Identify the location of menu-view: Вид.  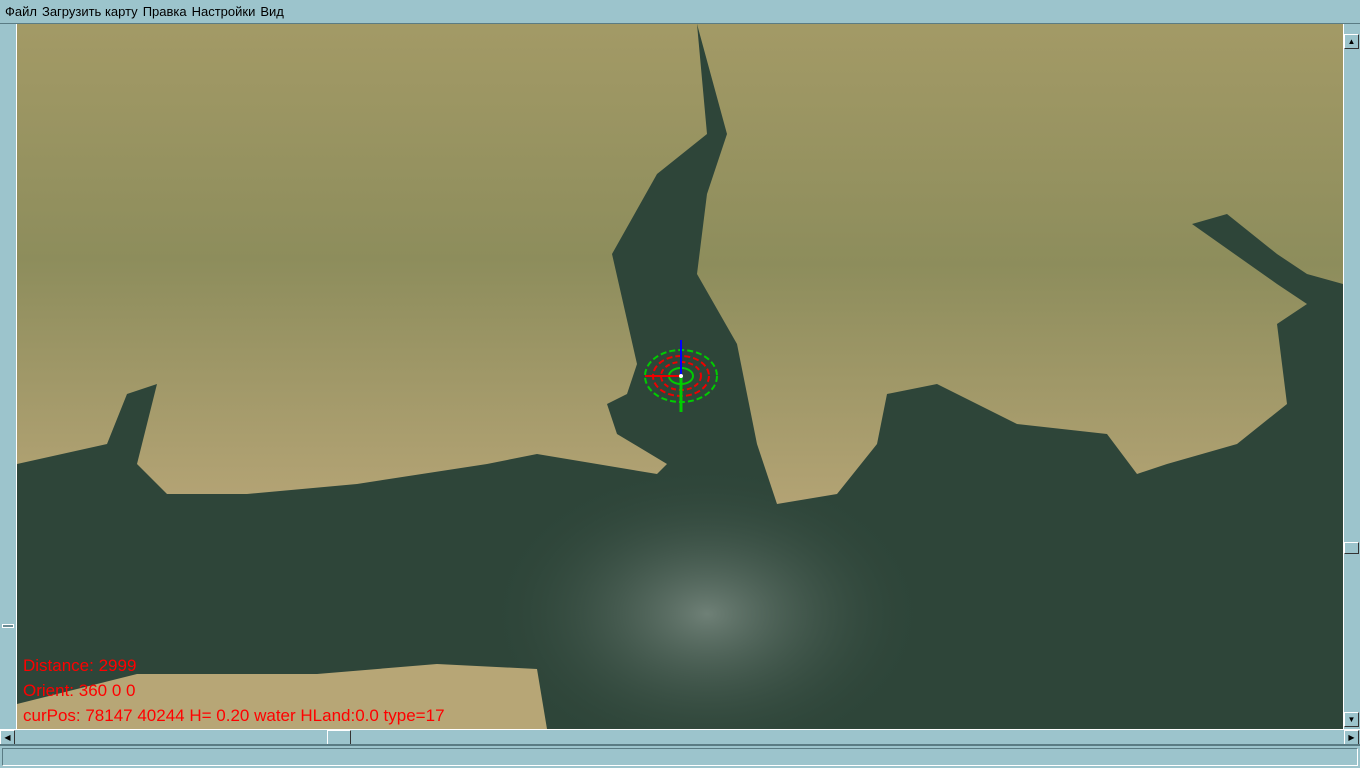
(272, 11).